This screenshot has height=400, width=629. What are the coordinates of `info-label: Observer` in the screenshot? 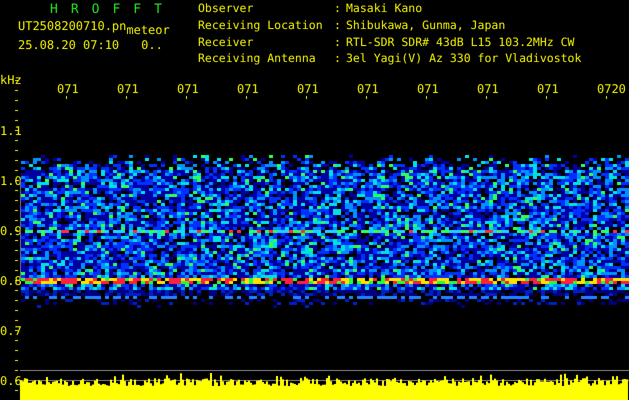 It's located at (226, 10).